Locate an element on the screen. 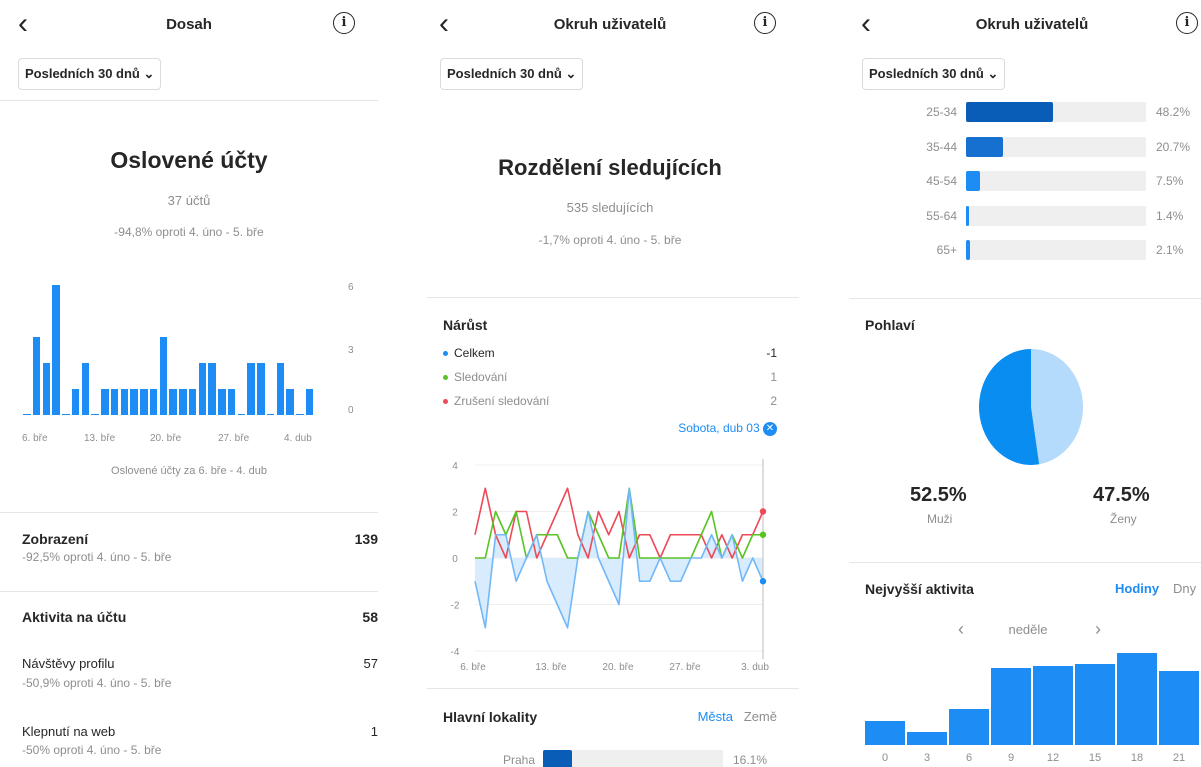 This screenshot has width=1201, height=767. tab-hours: Hodiny is located at coordinates (1137, 588).